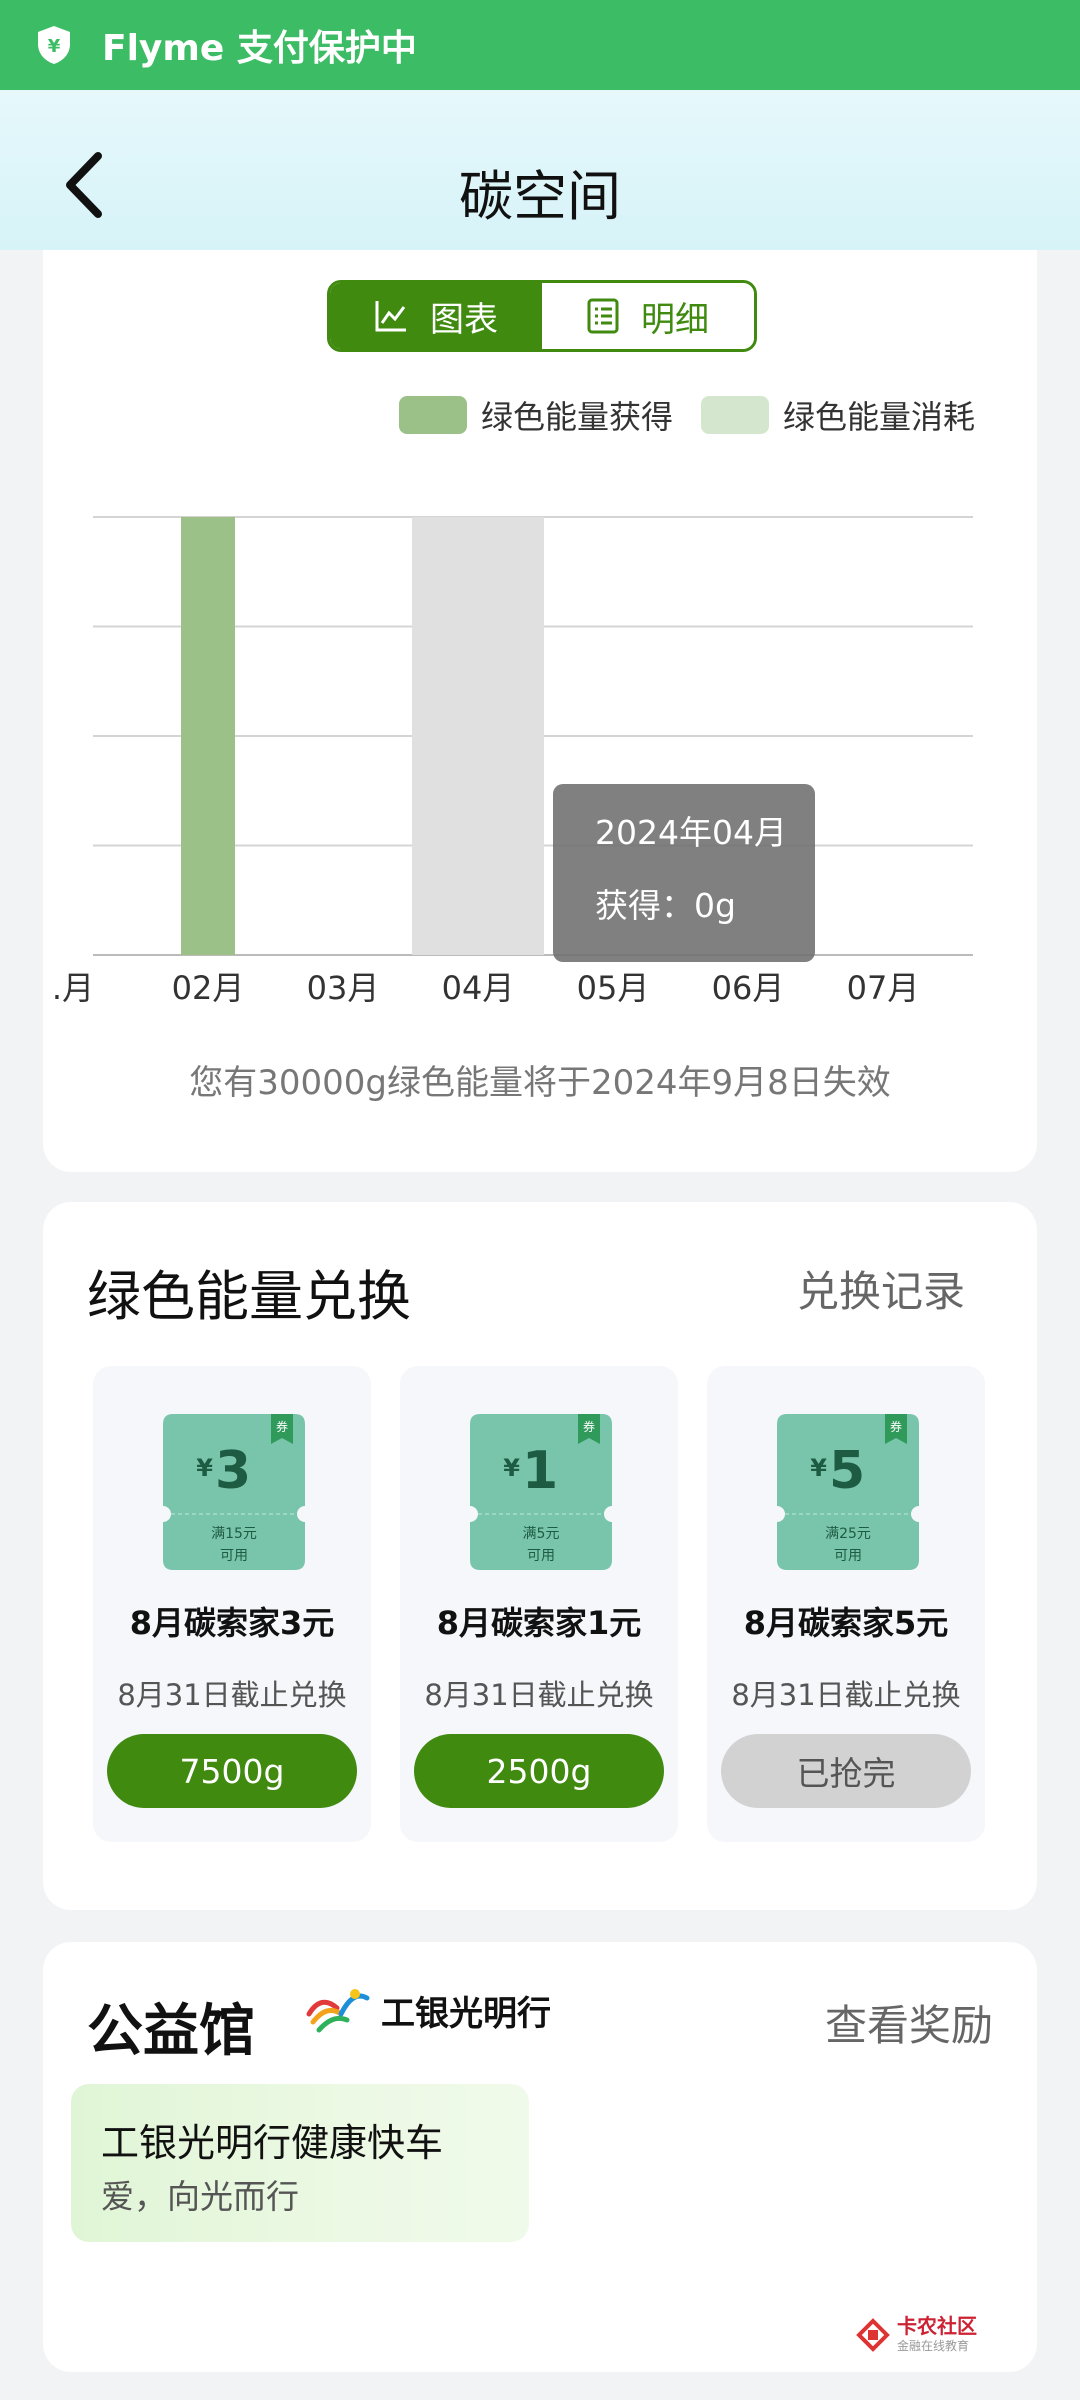  I want to click on program-subtitle: 爱，向光而行, so click(200, 2196).